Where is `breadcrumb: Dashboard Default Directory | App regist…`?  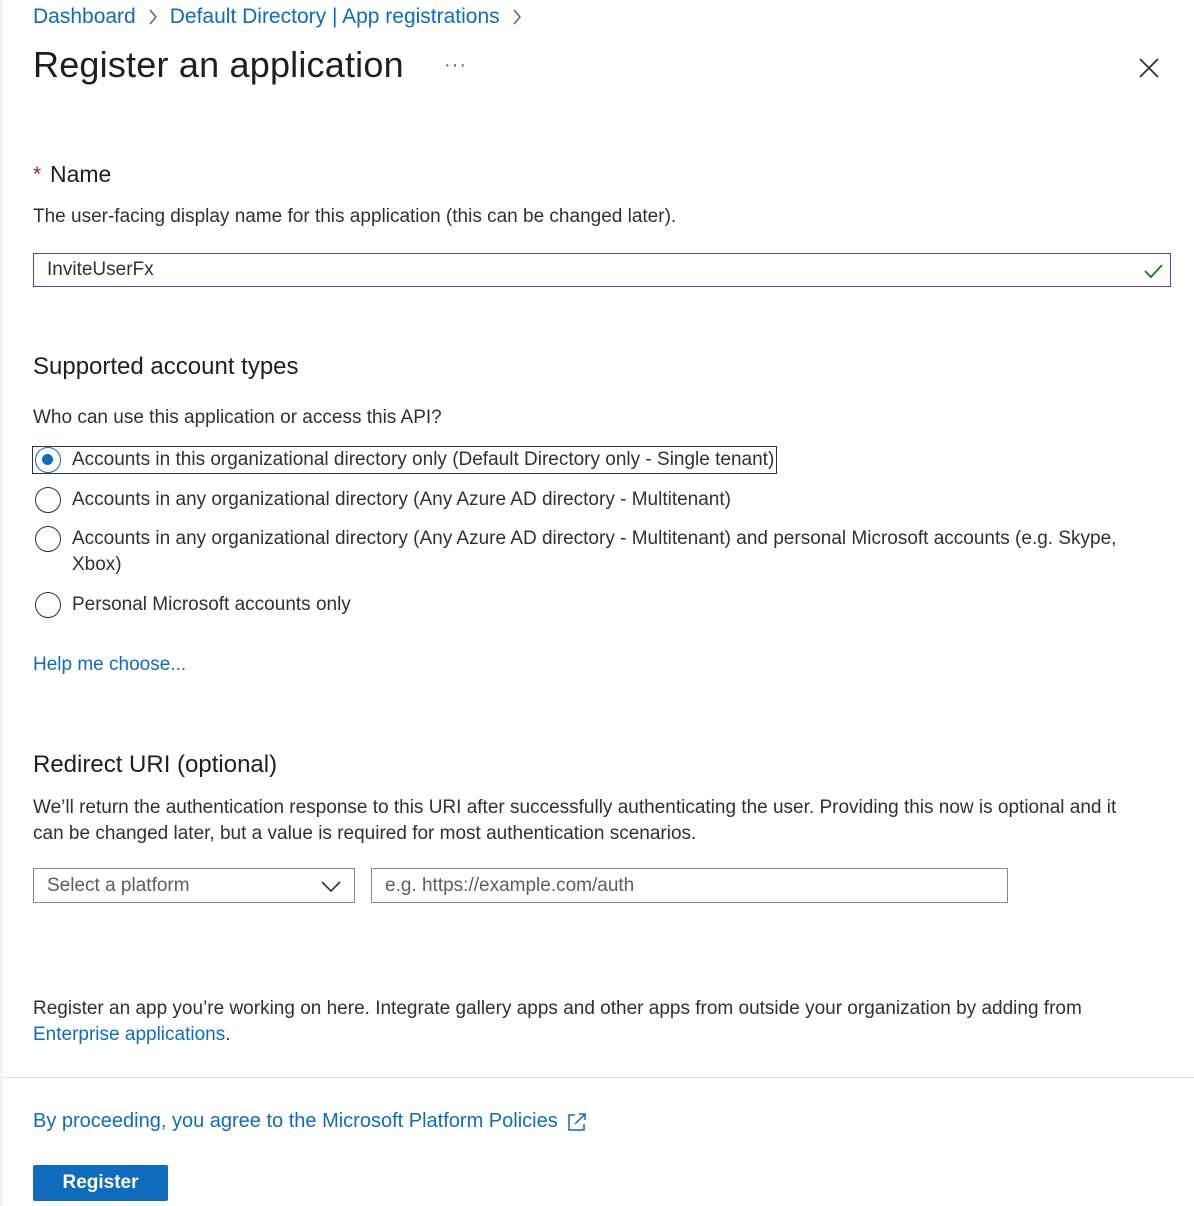
breadcrumb: Dashboard Default Directory | App regist… is located at coordinates (283, 17).